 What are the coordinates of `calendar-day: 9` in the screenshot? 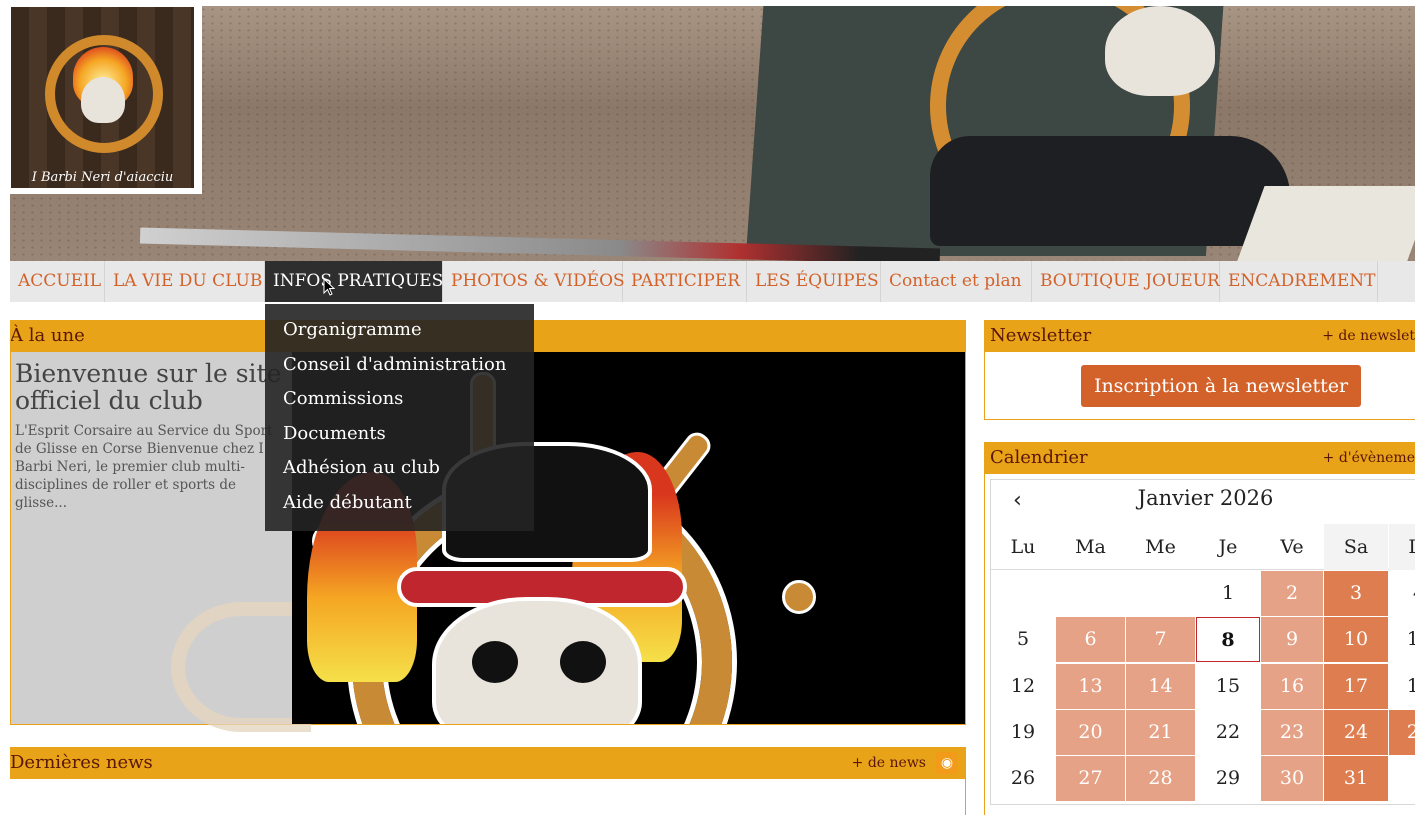 It's located at (1292, 640).